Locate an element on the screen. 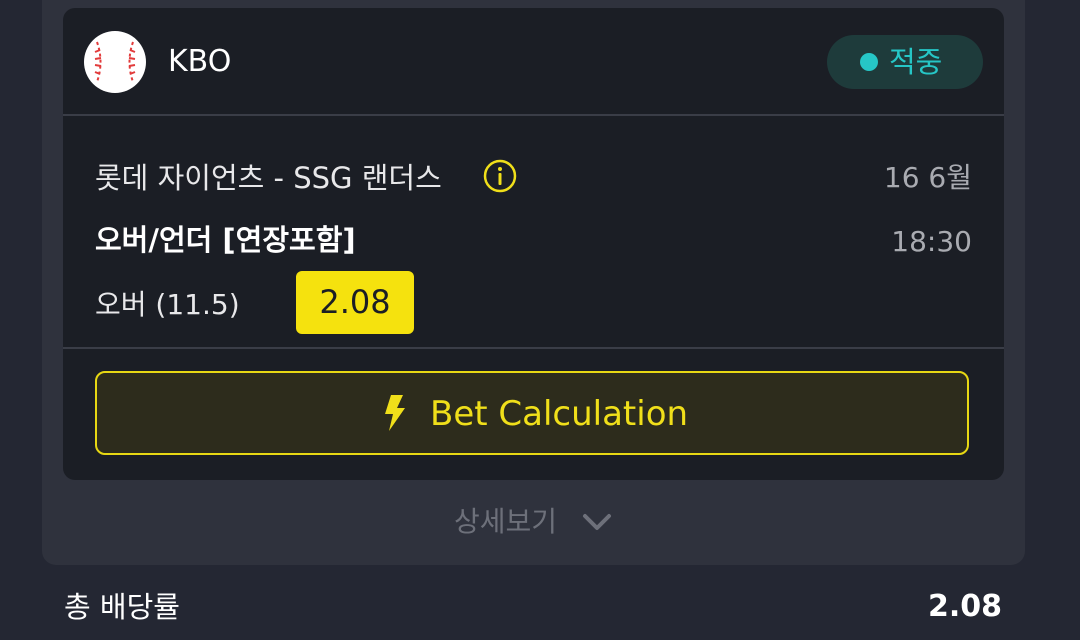  bet-calculation-button: Bet Calculation is located at coordinates (532, 413).